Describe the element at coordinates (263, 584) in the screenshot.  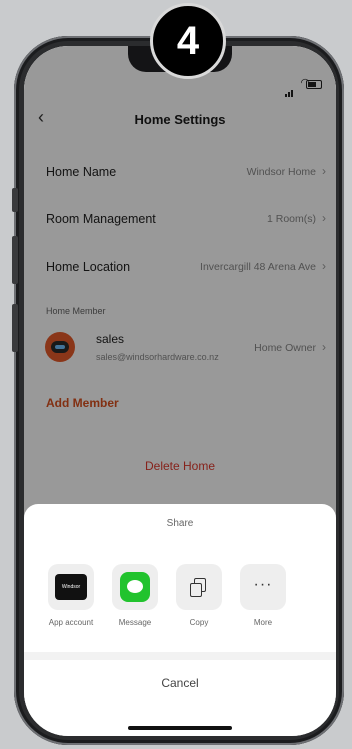
I see `more-icon: ···` at that location.